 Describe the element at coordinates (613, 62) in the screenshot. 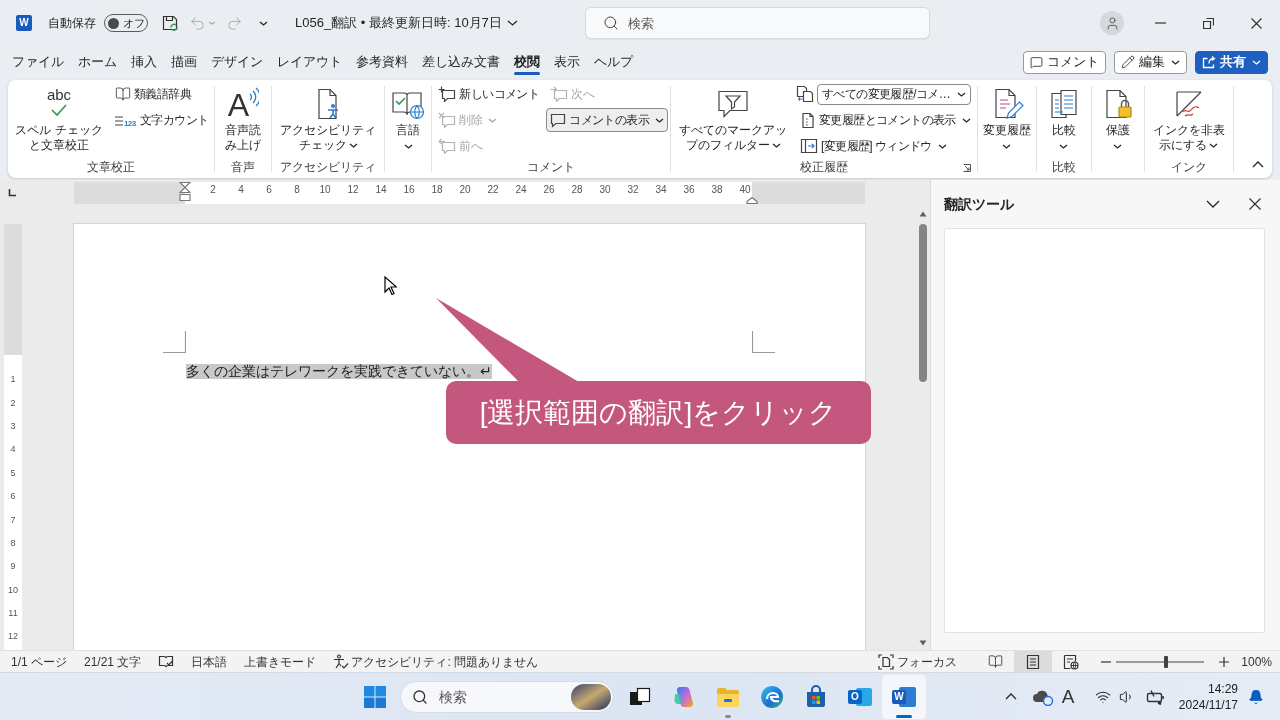

I see `ribbon-tab: ヘルプ` at that location.